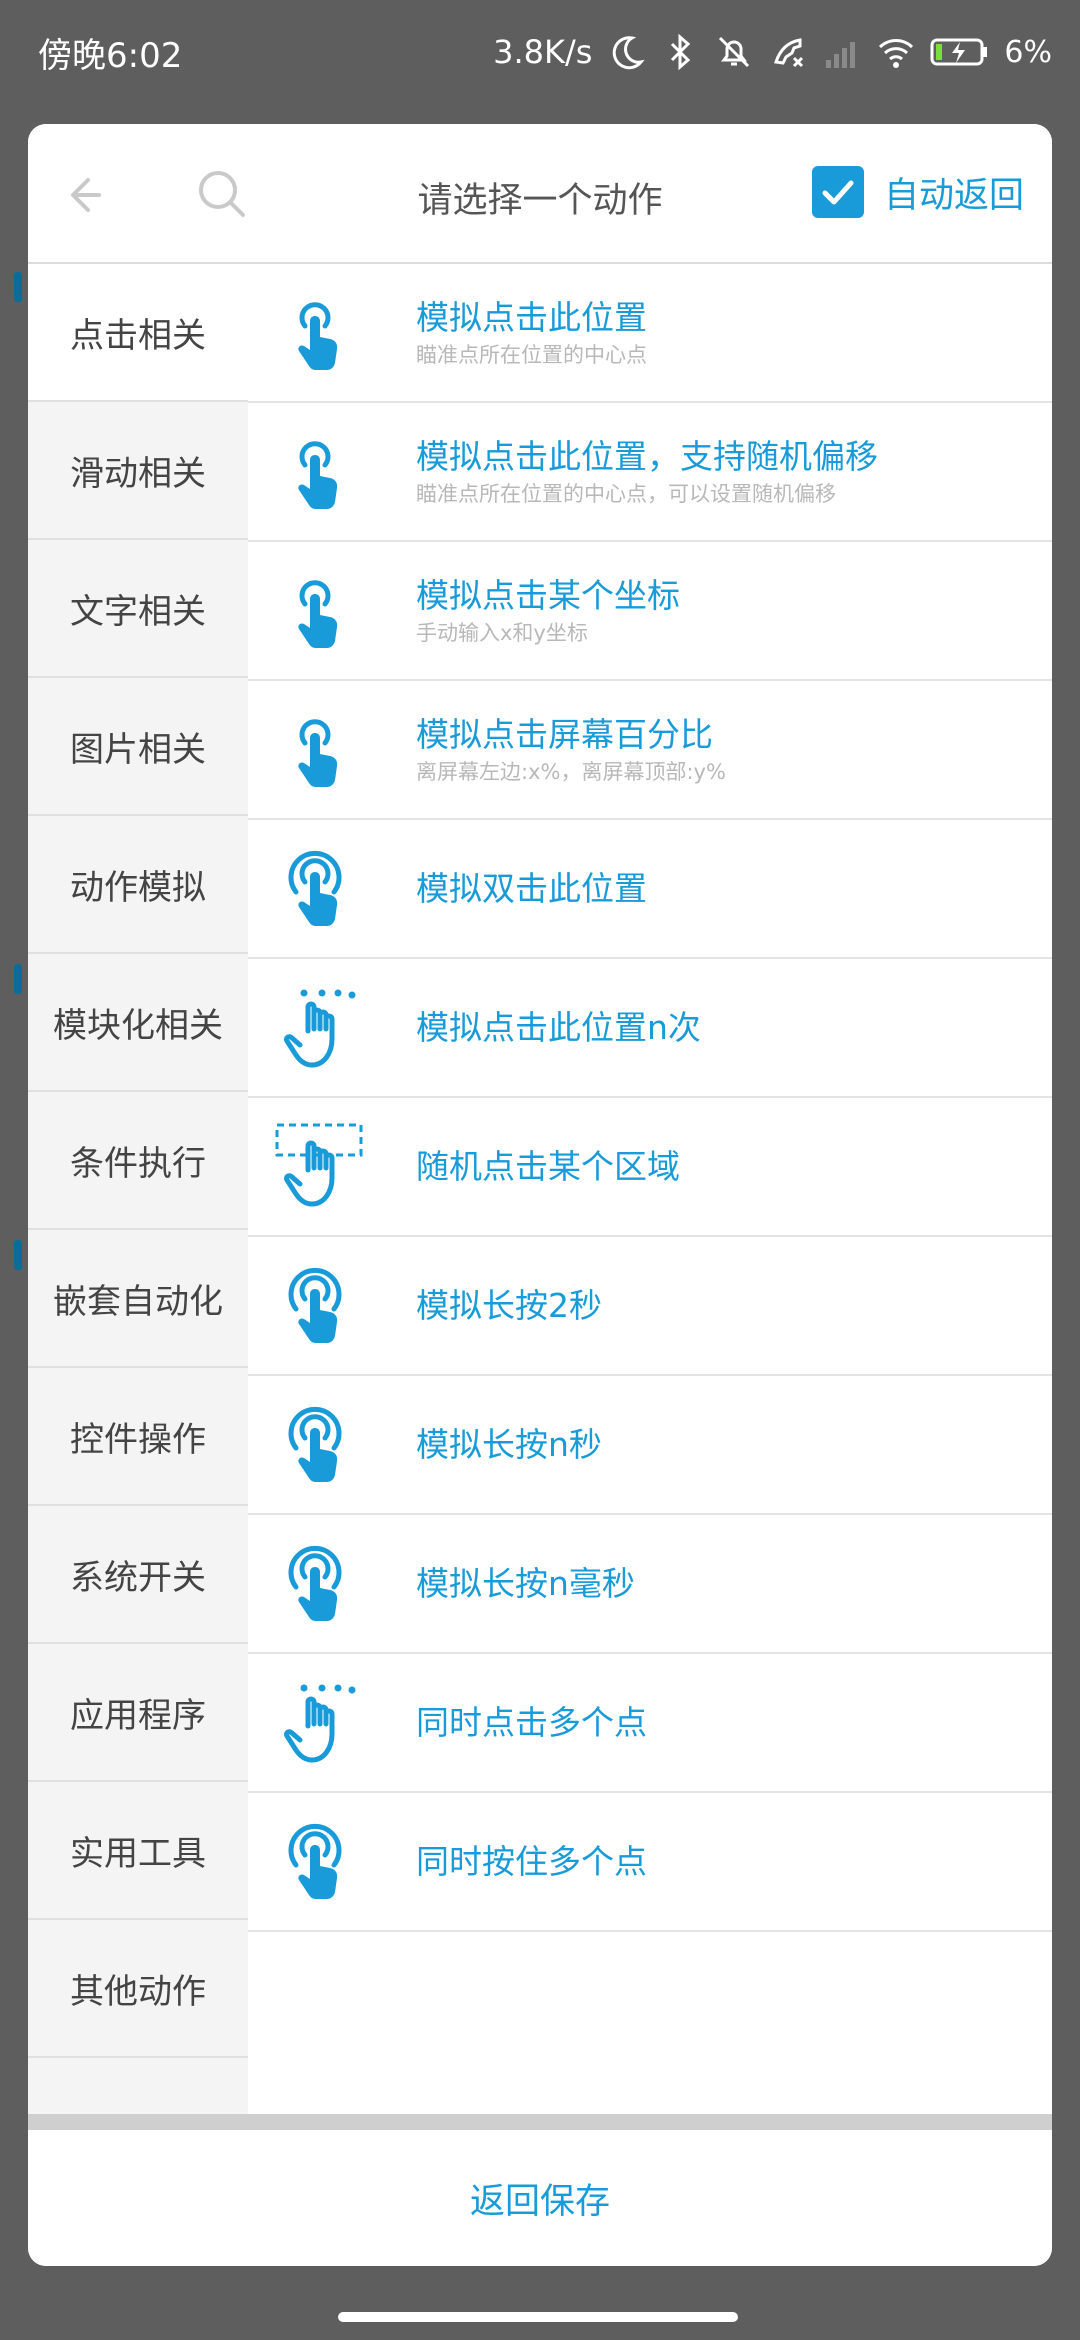 The height and width of the screenshot is (2340, 1080). What do you see at coordinates (138, 1575) in the screenshot?
I see `category-item: 系统开关` at bounding box center [138, 1575].